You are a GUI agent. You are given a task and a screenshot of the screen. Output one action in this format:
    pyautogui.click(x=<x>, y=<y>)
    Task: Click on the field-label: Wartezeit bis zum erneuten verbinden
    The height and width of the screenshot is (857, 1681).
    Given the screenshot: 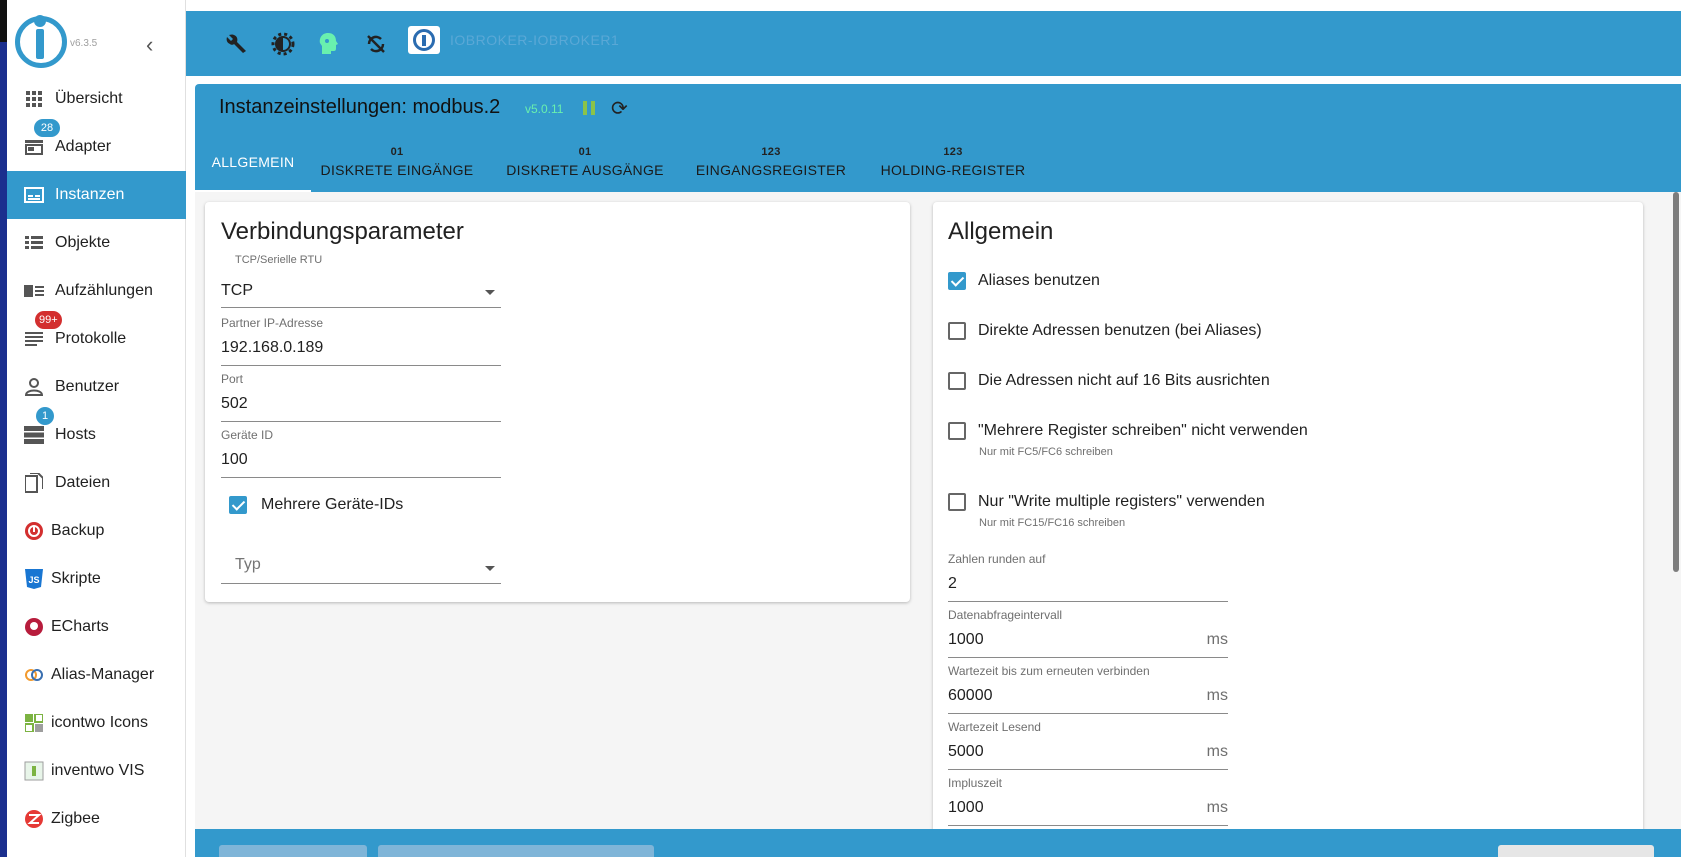 What is the action you would take?
    pyautogui.click(x=1049, y=671)
    